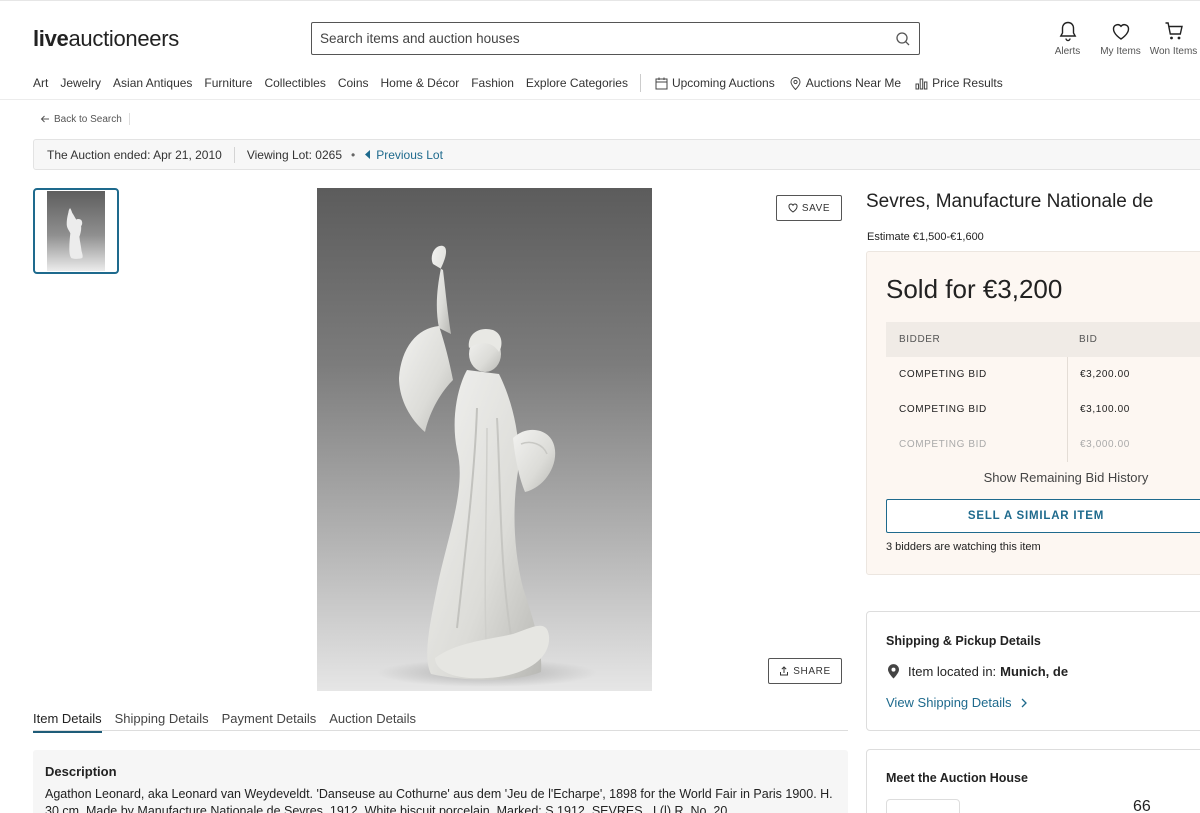 The image size is (1200, 813). Describe the element at coordinates (793, 208) in the screenshot. I see `heart-outline-icon` at that location.